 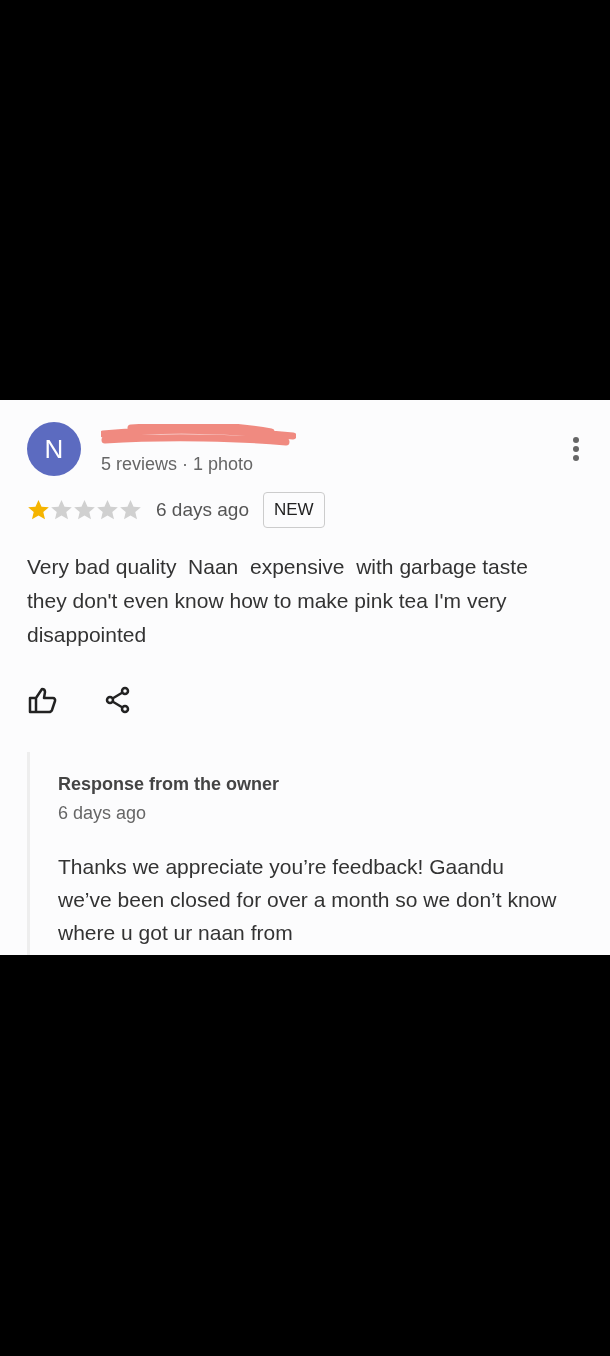 What do you see at coordinates (293, 510) in the screenshot?
I see `new-badge: NEW` at bounding box center [293, 510].